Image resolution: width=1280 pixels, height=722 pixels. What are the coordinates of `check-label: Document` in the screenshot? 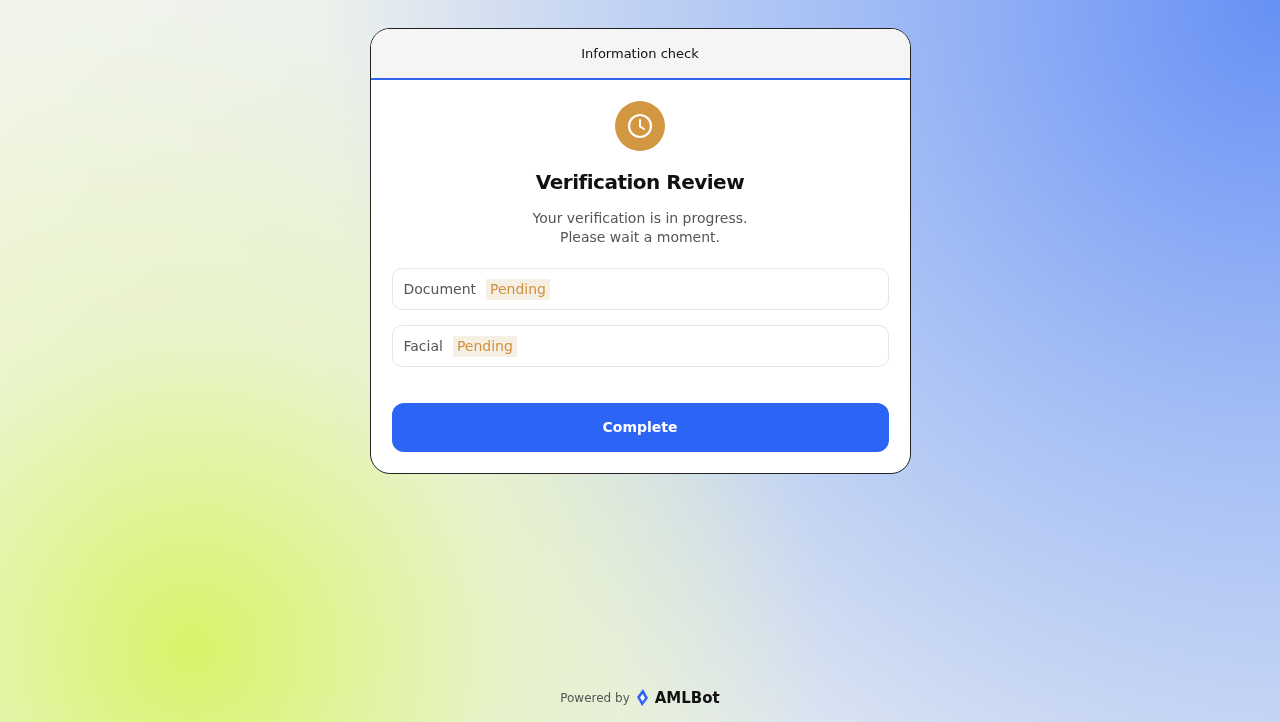 It's located at (440, 289).